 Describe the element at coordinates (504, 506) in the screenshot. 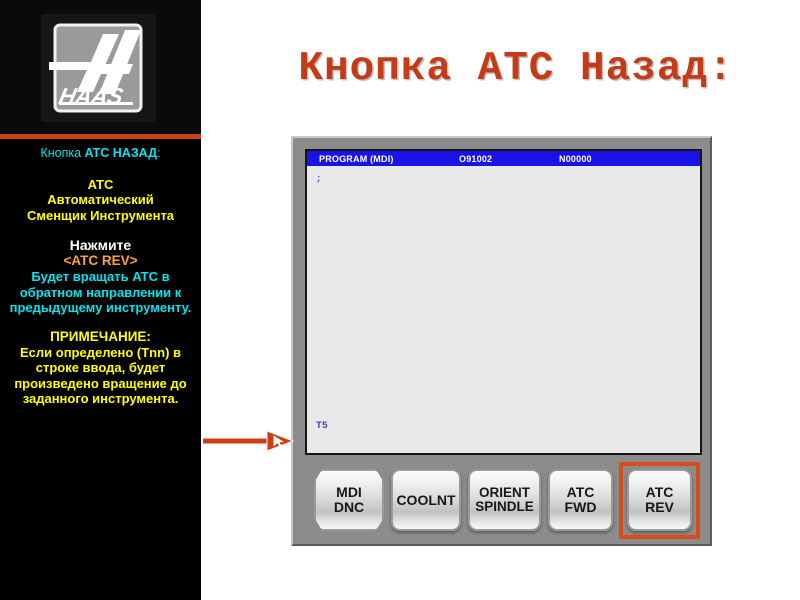

I see `orient-spindle-button-line2: SPINDLE` at that location.